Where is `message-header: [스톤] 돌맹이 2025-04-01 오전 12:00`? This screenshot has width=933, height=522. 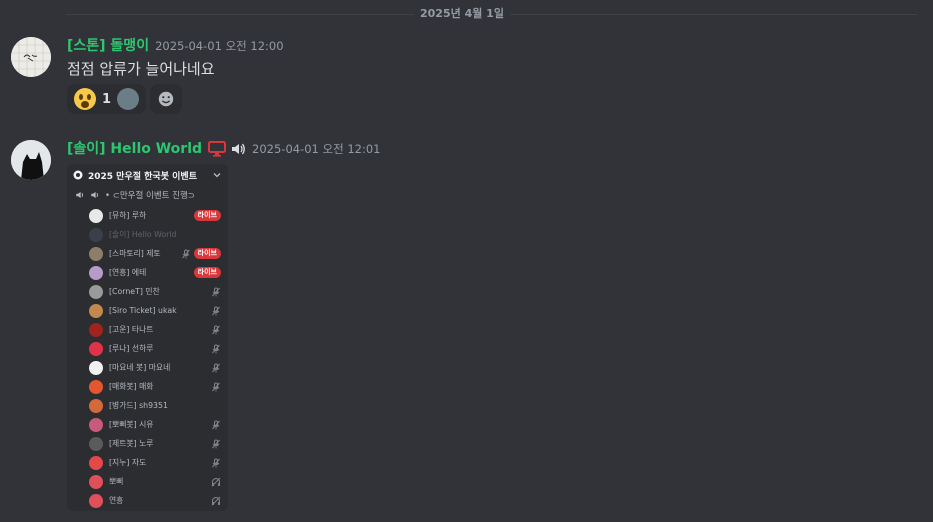
message-header: [스톤] 돌맹이 2025-04-01 오전 12:00 is located at coordinates (175, 46).